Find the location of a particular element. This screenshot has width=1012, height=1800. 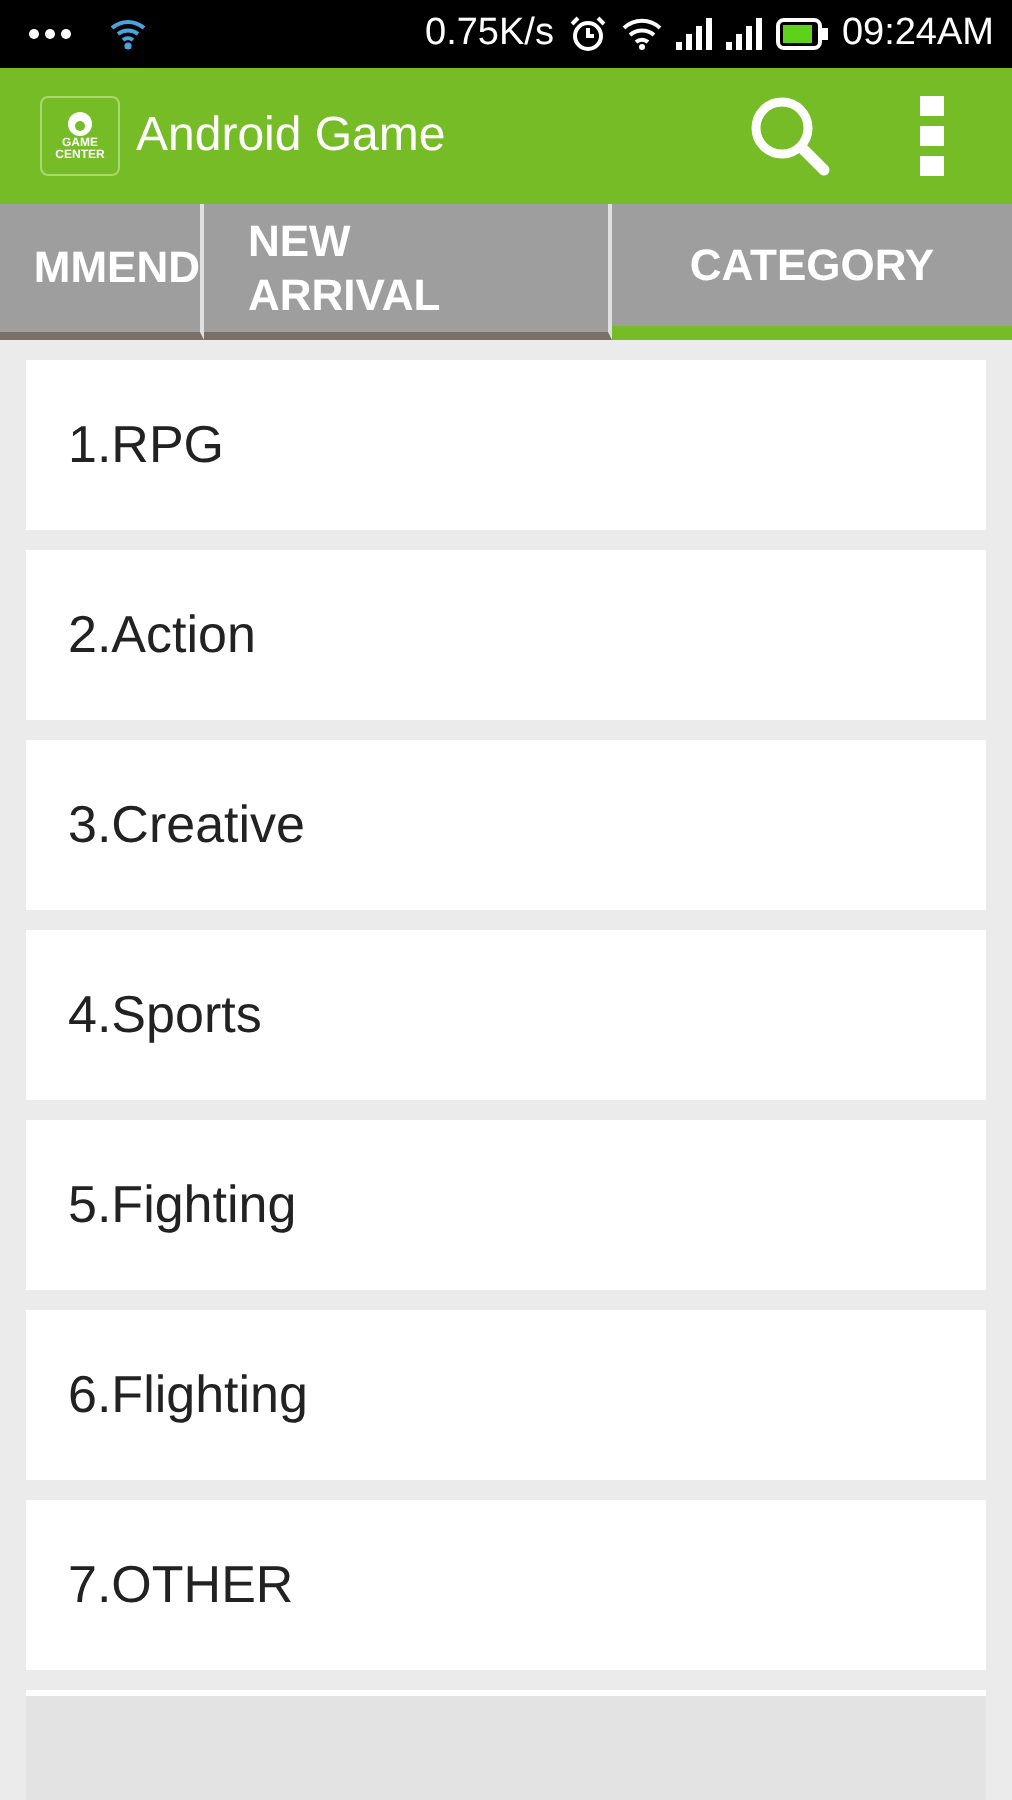

overflow-menu-icon is located at coordinates (932, 136).